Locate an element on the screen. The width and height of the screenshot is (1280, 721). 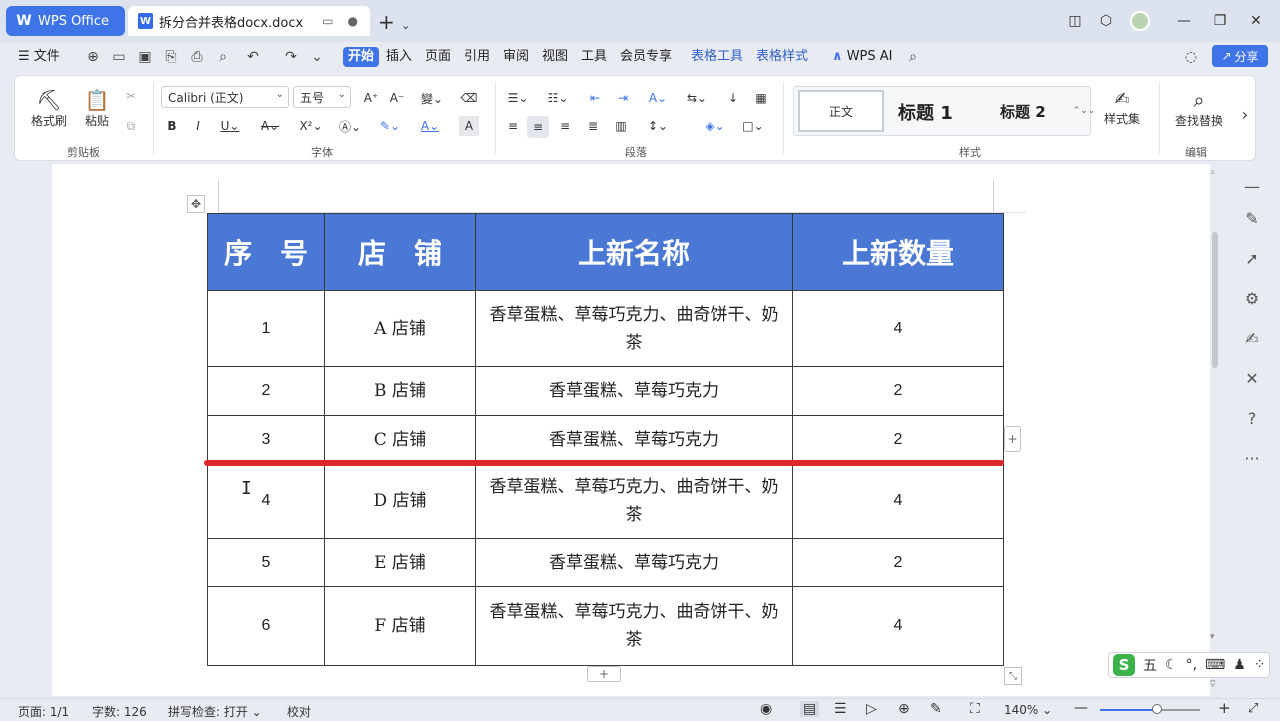
scrollbar-thumb is located at coordinates (1215, 300).